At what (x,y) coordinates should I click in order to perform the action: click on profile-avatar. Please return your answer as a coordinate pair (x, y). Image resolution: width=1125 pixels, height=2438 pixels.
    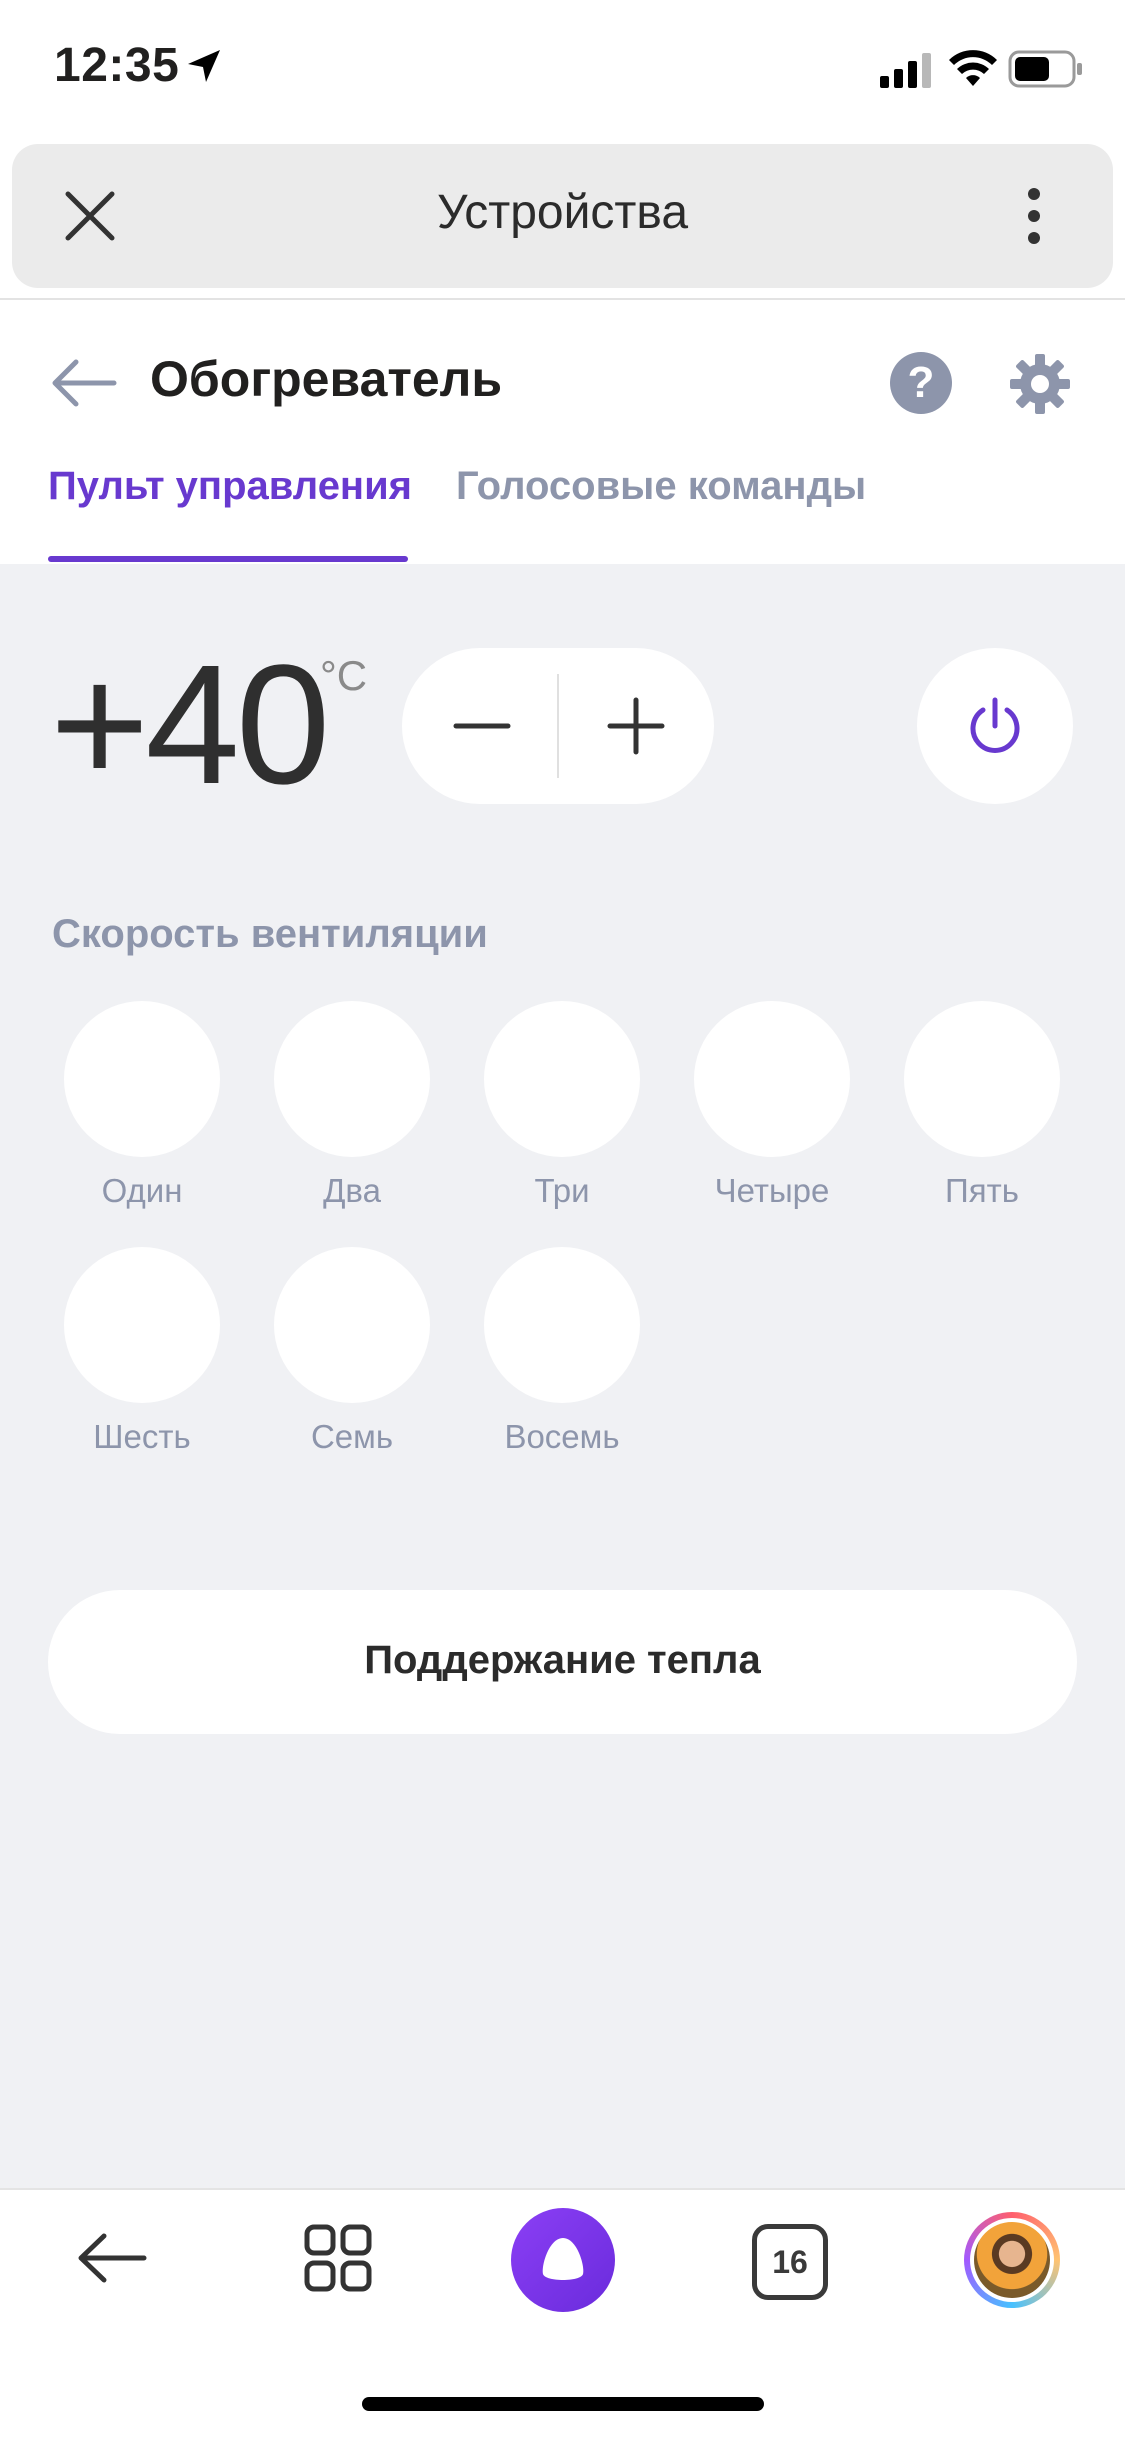
    Looking at the image, I should click on (1012, 2260).